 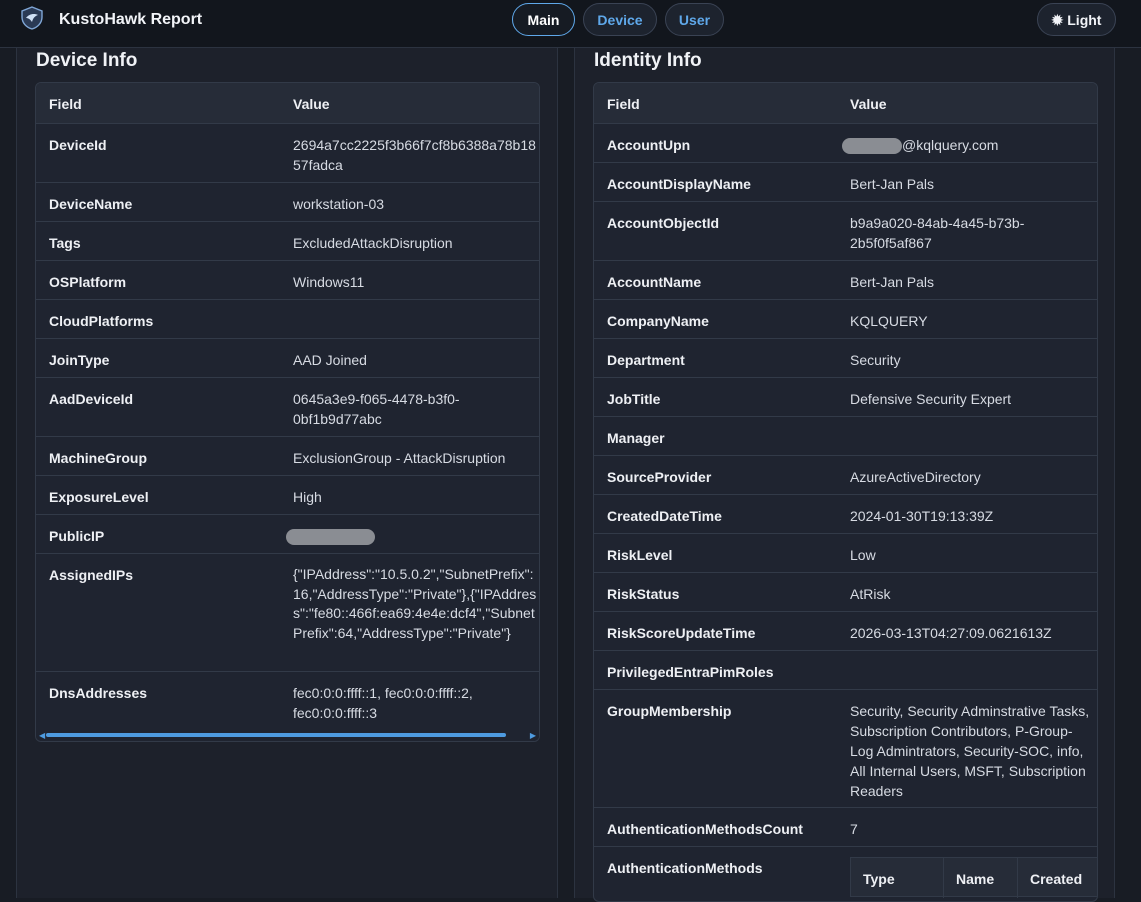 What do you see at coordinates (32, 18) in the screenshot?
I see `hawk-logo-icon` at bounding box center [32, 18].